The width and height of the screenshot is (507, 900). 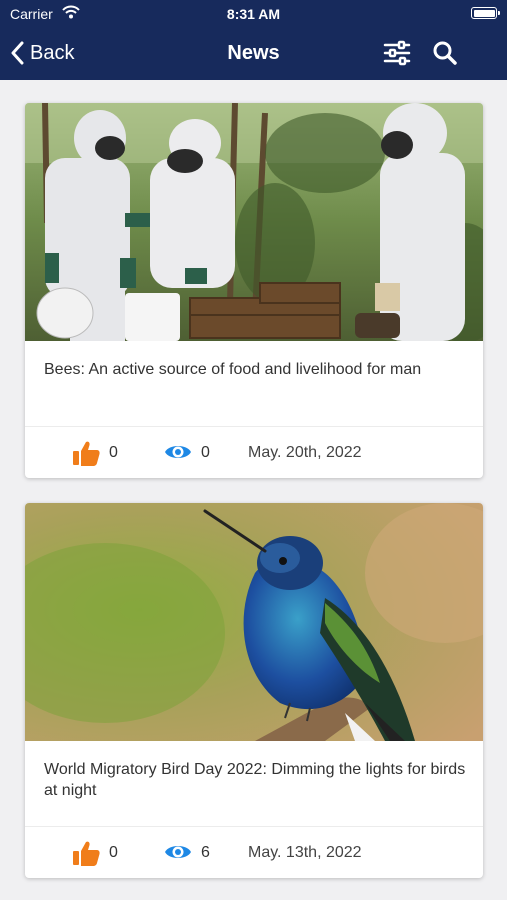 I want to click on back-button: Back, so click(x=42, y=53).